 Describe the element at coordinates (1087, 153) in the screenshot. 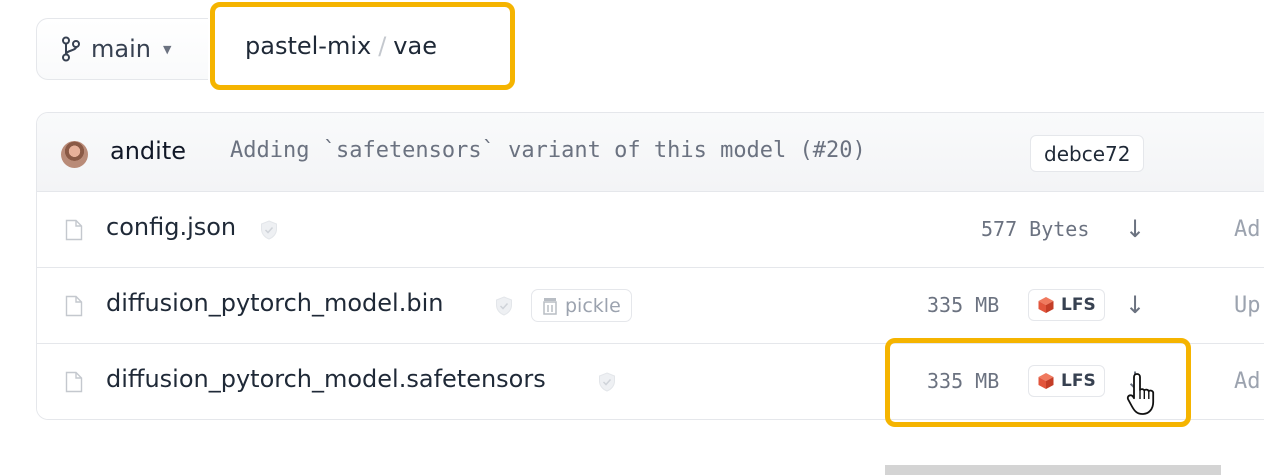

I see `commit-hash-badge: debce72` at that location.